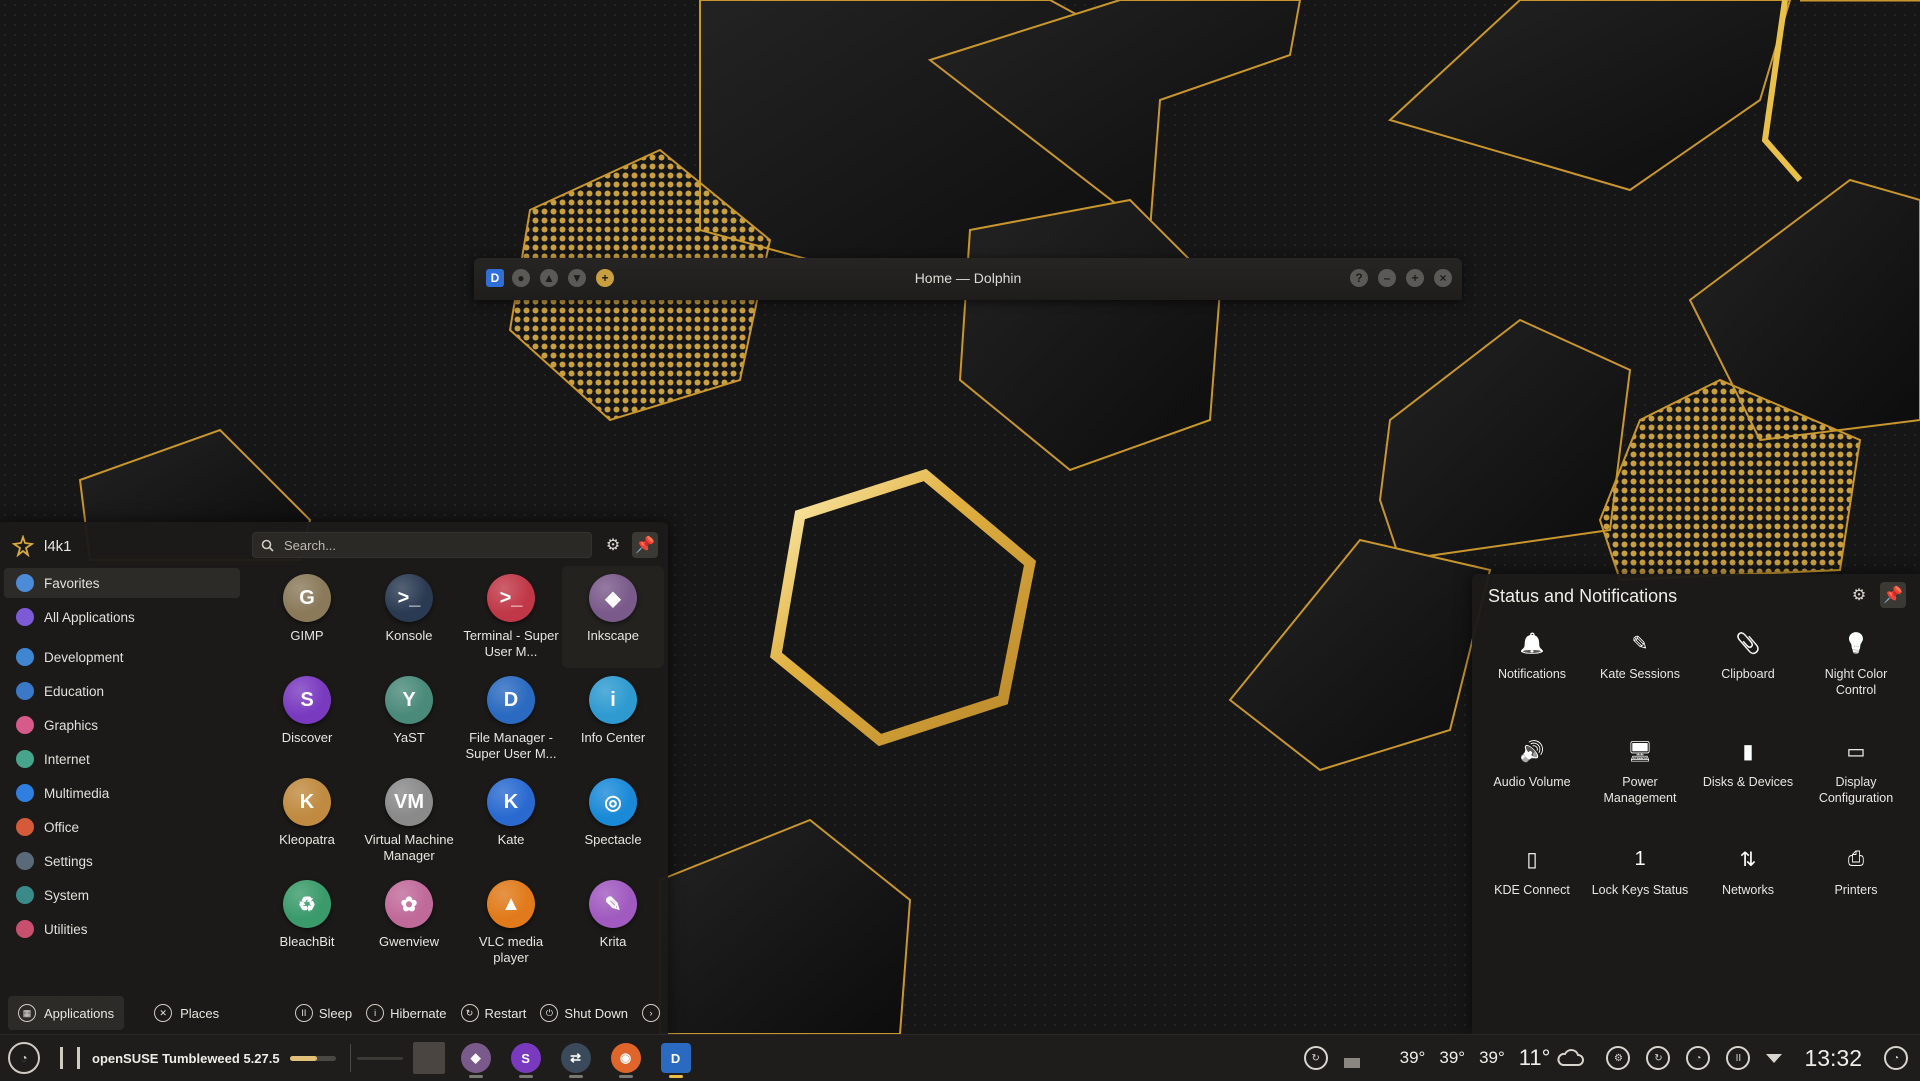  I want to click on tray-applet-label: KDE Connect, so click(1532, 890).